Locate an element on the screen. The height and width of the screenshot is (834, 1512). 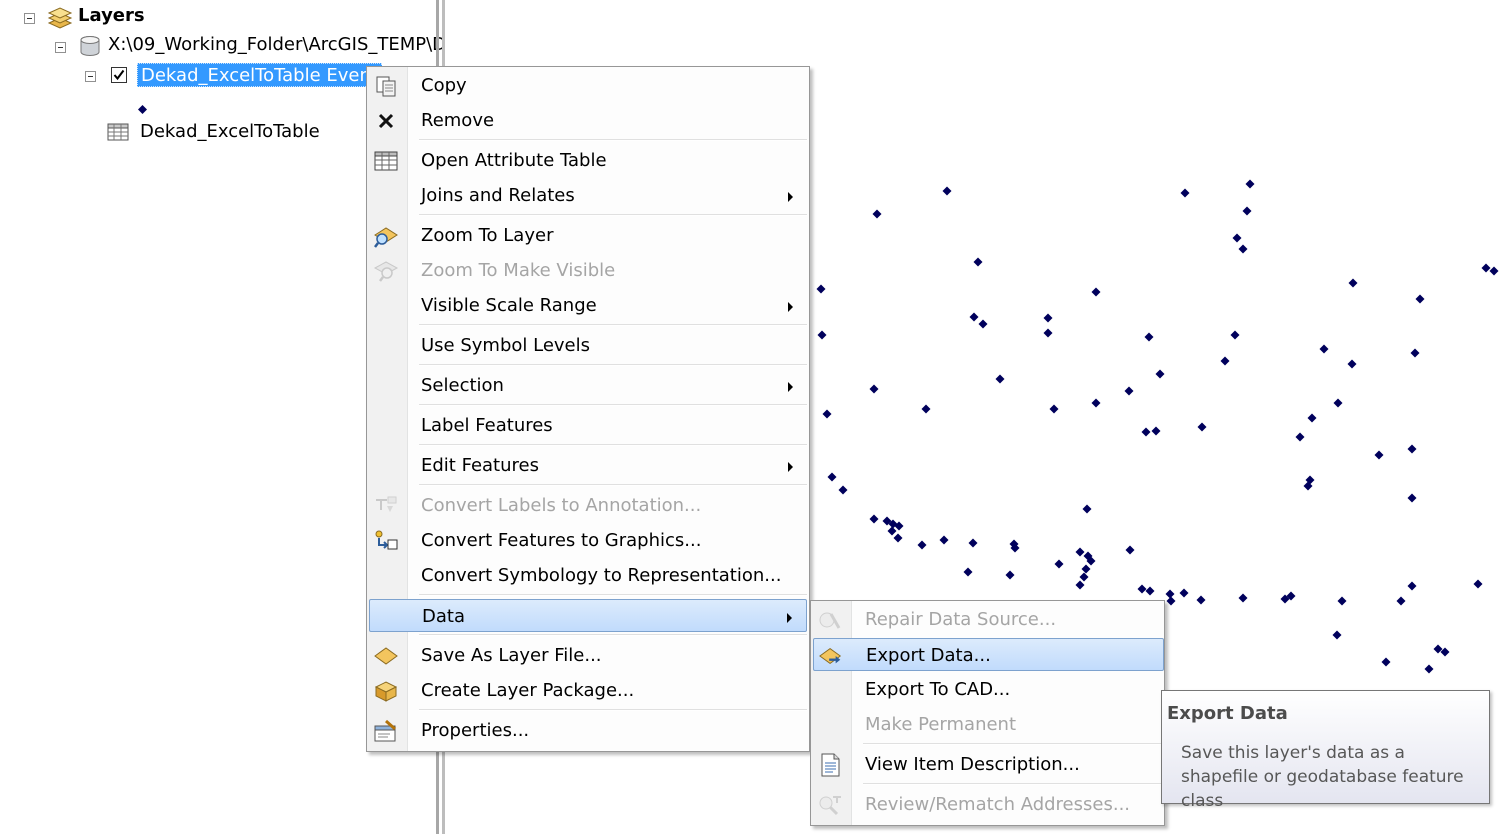
point-symbol-icon is located at coordinates (142, 106).